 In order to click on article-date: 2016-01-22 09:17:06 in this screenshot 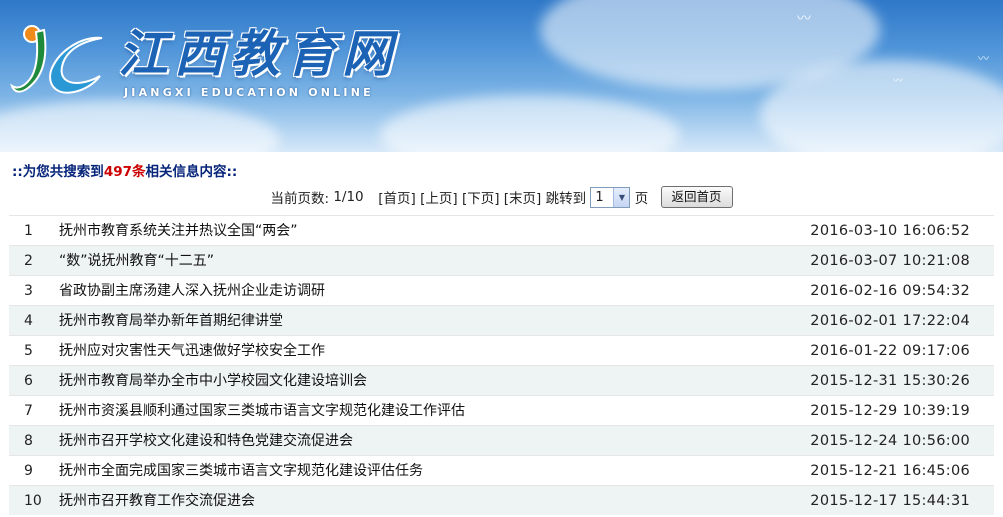, I will do `click(890, 351)`.